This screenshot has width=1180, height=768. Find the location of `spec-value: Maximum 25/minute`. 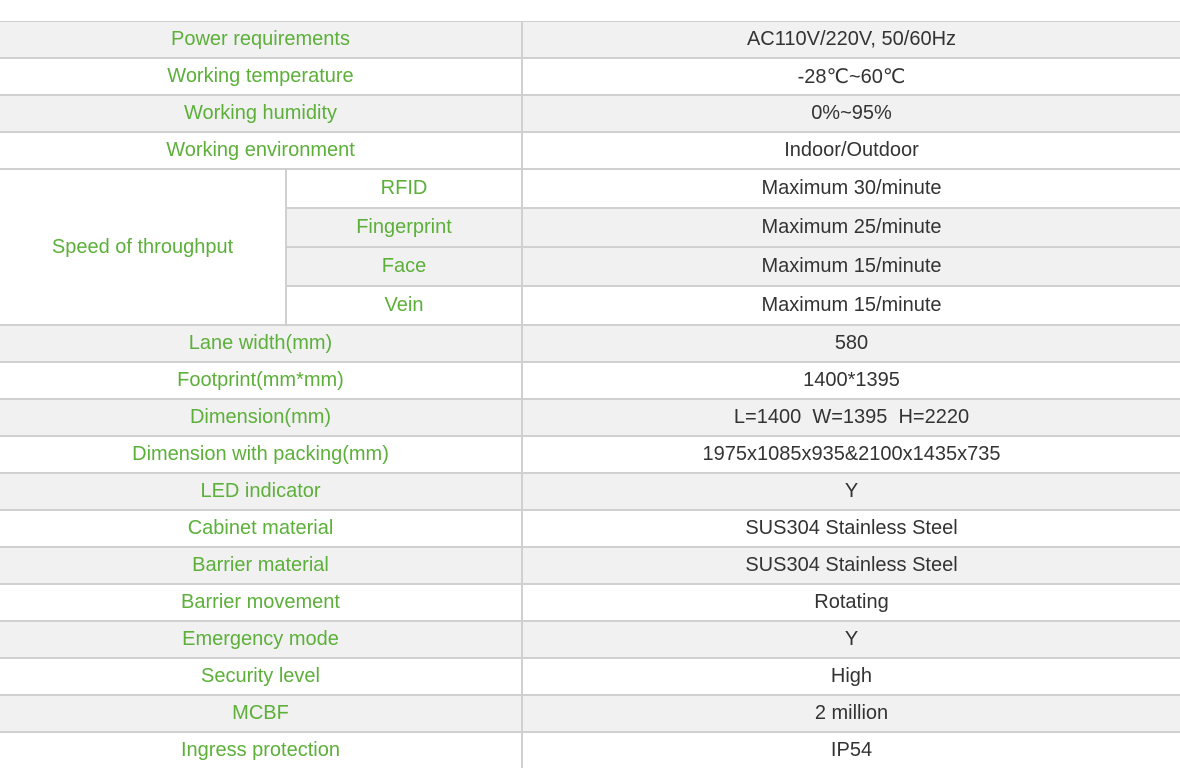

spec-value: Maximum 25/minute is located at coordinates (851, 227).